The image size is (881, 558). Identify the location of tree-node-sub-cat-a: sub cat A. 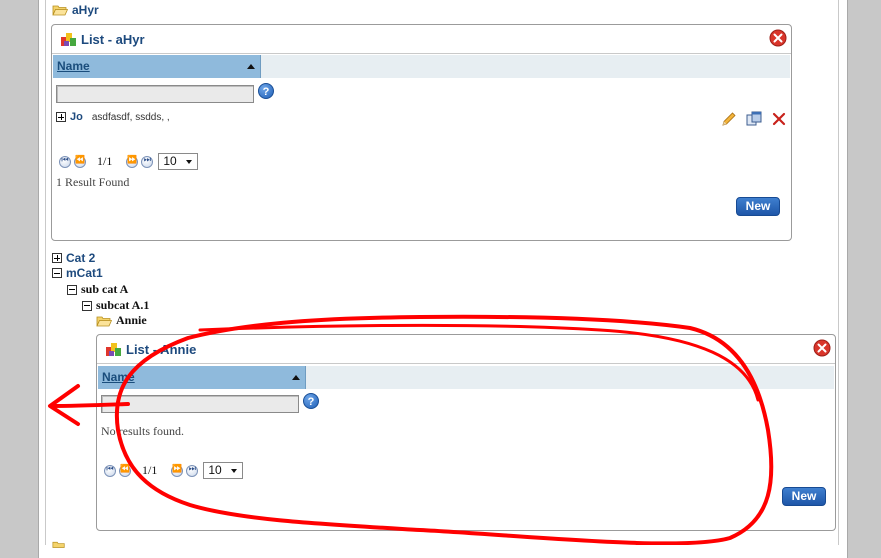
(97, 289).